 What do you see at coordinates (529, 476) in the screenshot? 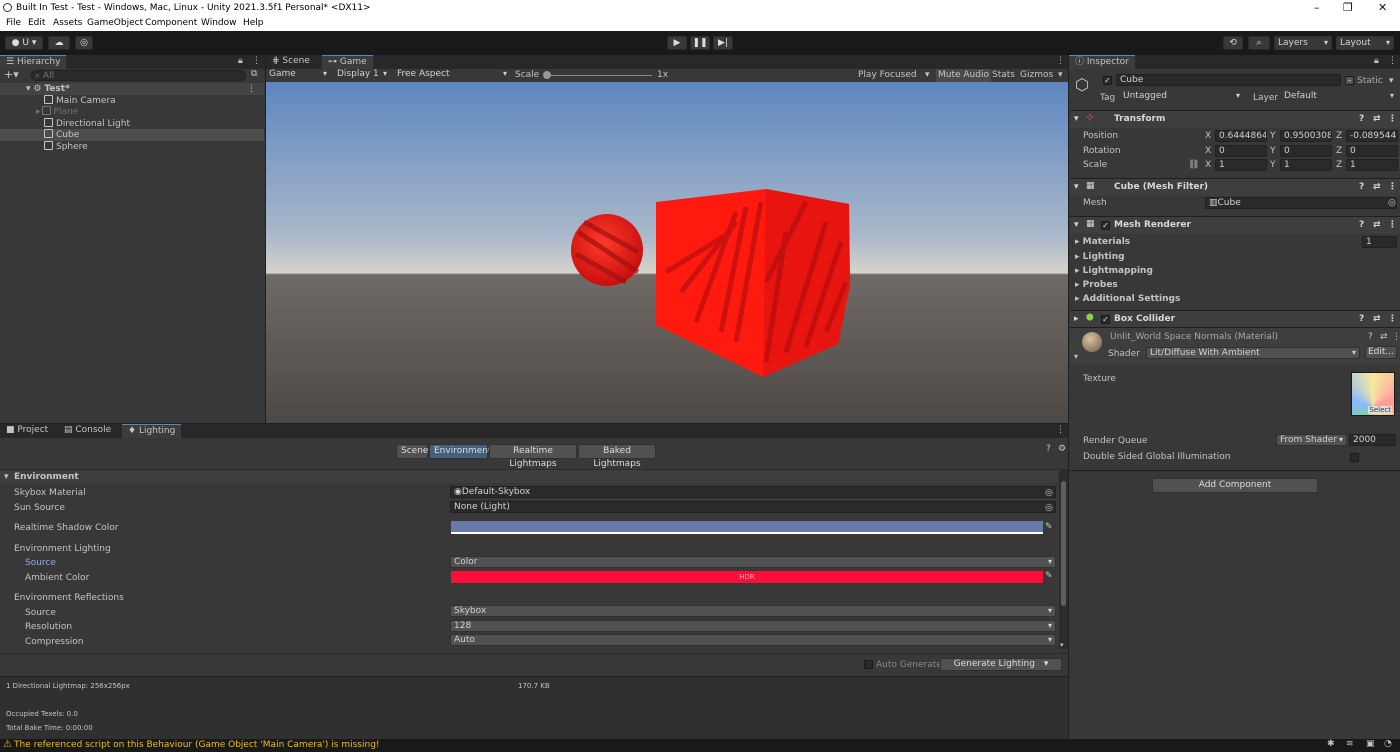
I see `environment-section-header: ▾ Environment` at bounding box center [529, 476].